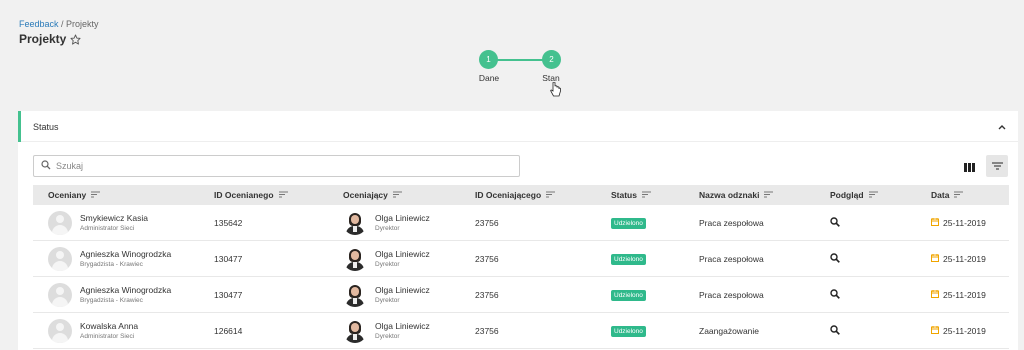 The image size is (1024, 350). I want to click on chevron-up-icon, so click(1002, 127).